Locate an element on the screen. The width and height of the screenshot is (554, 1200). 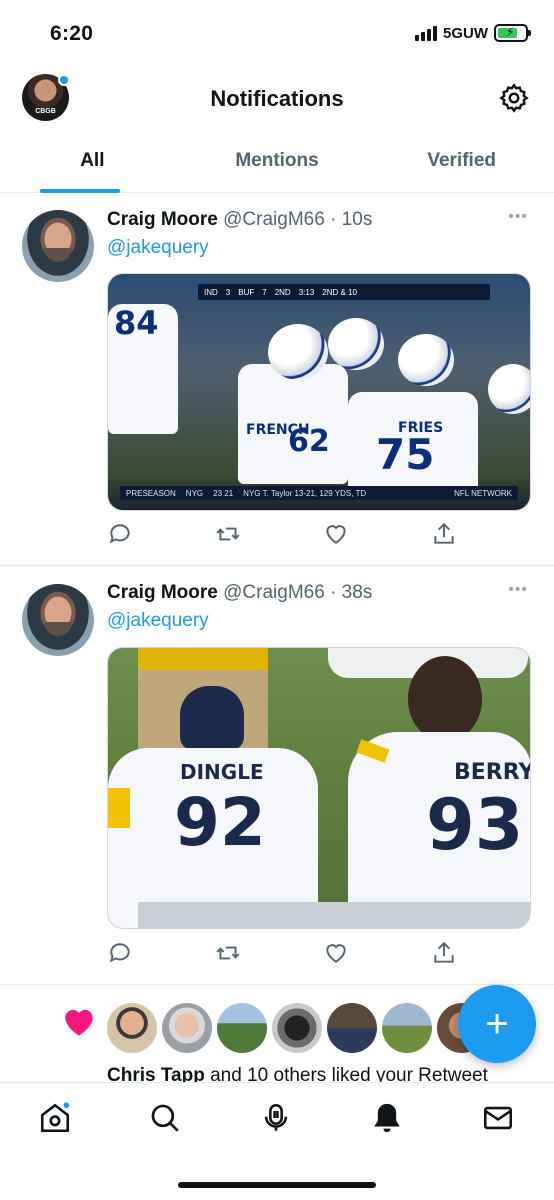
status-bar: 6:20 5GUW ⚡ is located at coordinates (277, 35).